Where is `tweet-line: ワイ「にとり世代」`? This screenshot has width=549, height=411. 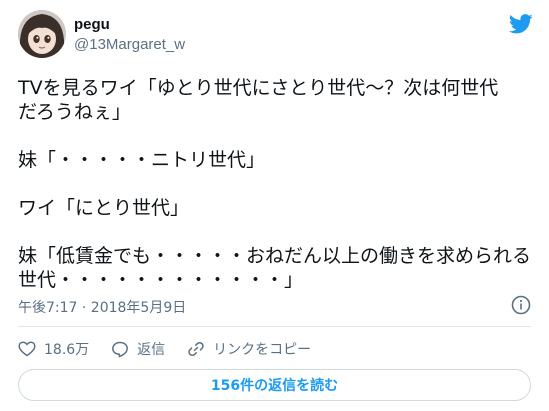 tweet-line: ワイ「にとり世代」 is located at coordinates (104, 208).